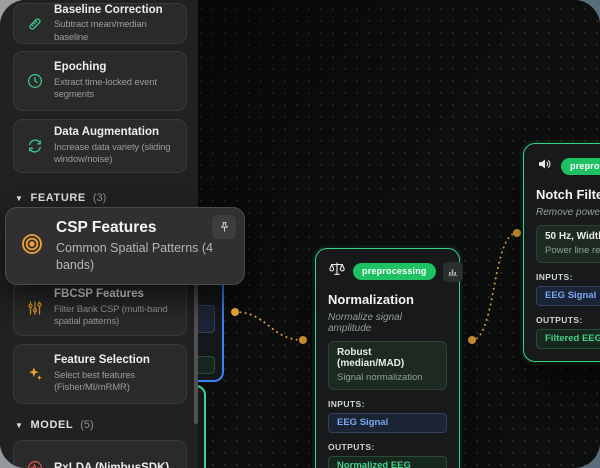  I want to click on section-header-model: ▼ MODEL (5), so click(54, 425).